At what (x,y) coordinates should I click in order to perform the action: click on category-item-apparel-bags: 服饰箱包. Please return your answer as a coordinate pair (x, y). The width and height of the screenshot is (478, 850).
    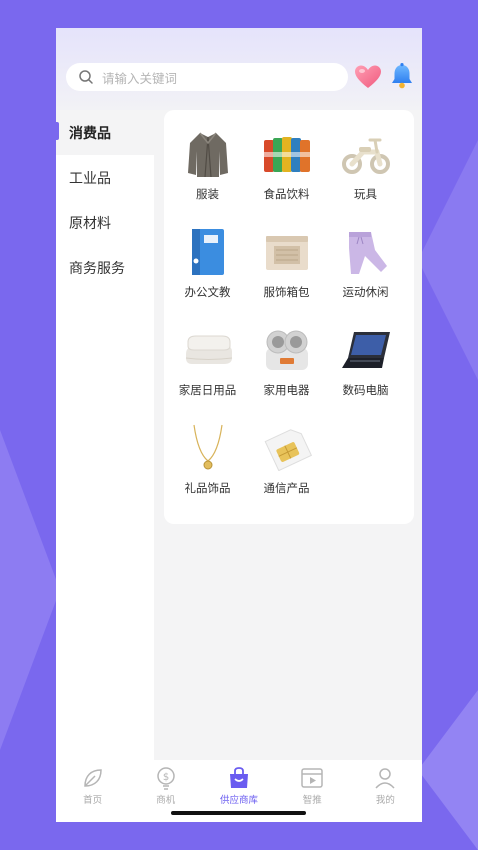
    Looking at the image, I should click on (286, 264).